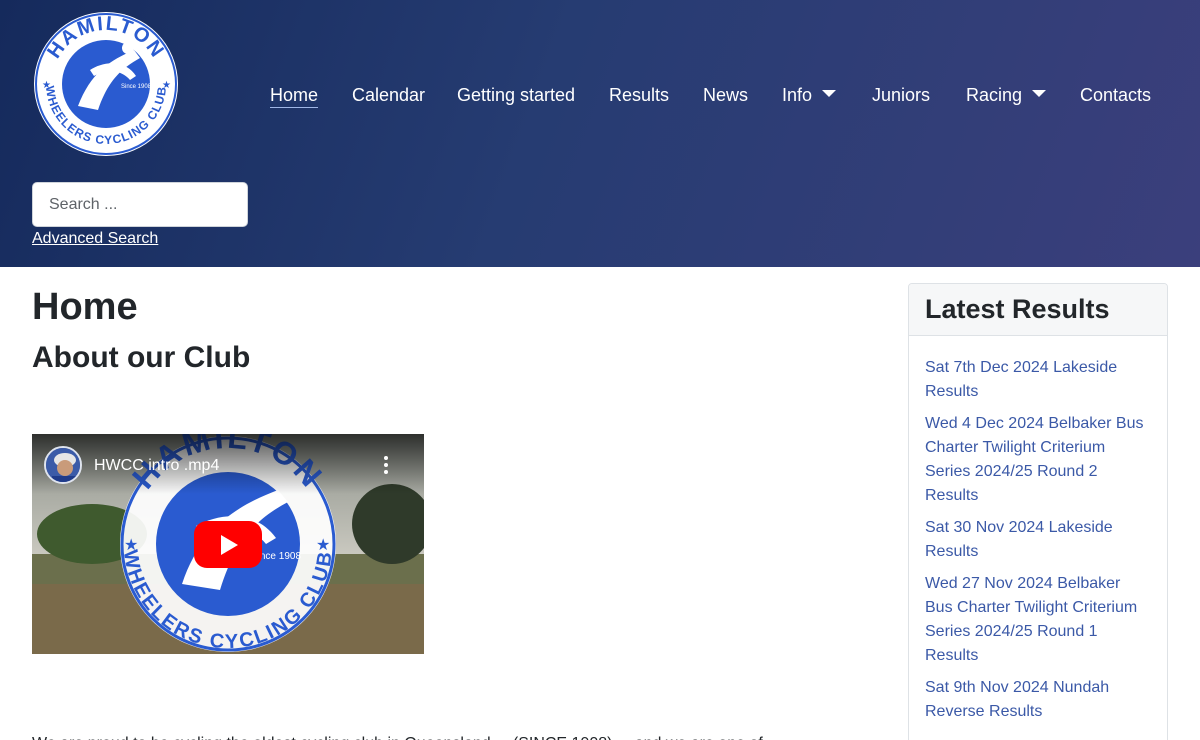 This screenshot has height=740, width=1200. I want to click on nav-item-info: Info, so click(809, 96).